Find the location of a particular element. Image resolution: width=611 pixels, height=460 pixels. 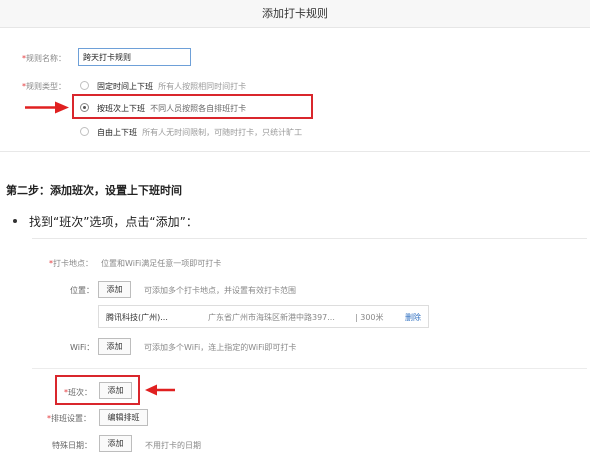

rule-type-label-text: 规则类型： is located at coordinates (46, 86).